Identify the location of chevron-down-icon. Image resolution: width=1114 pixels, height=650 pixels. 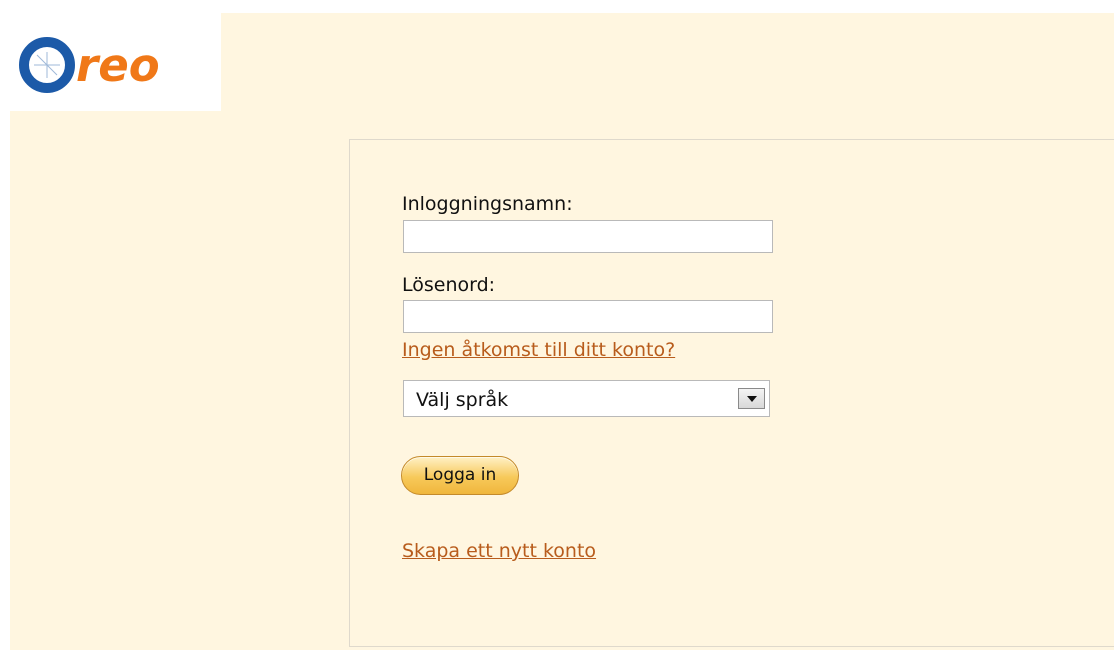
(752, 399).